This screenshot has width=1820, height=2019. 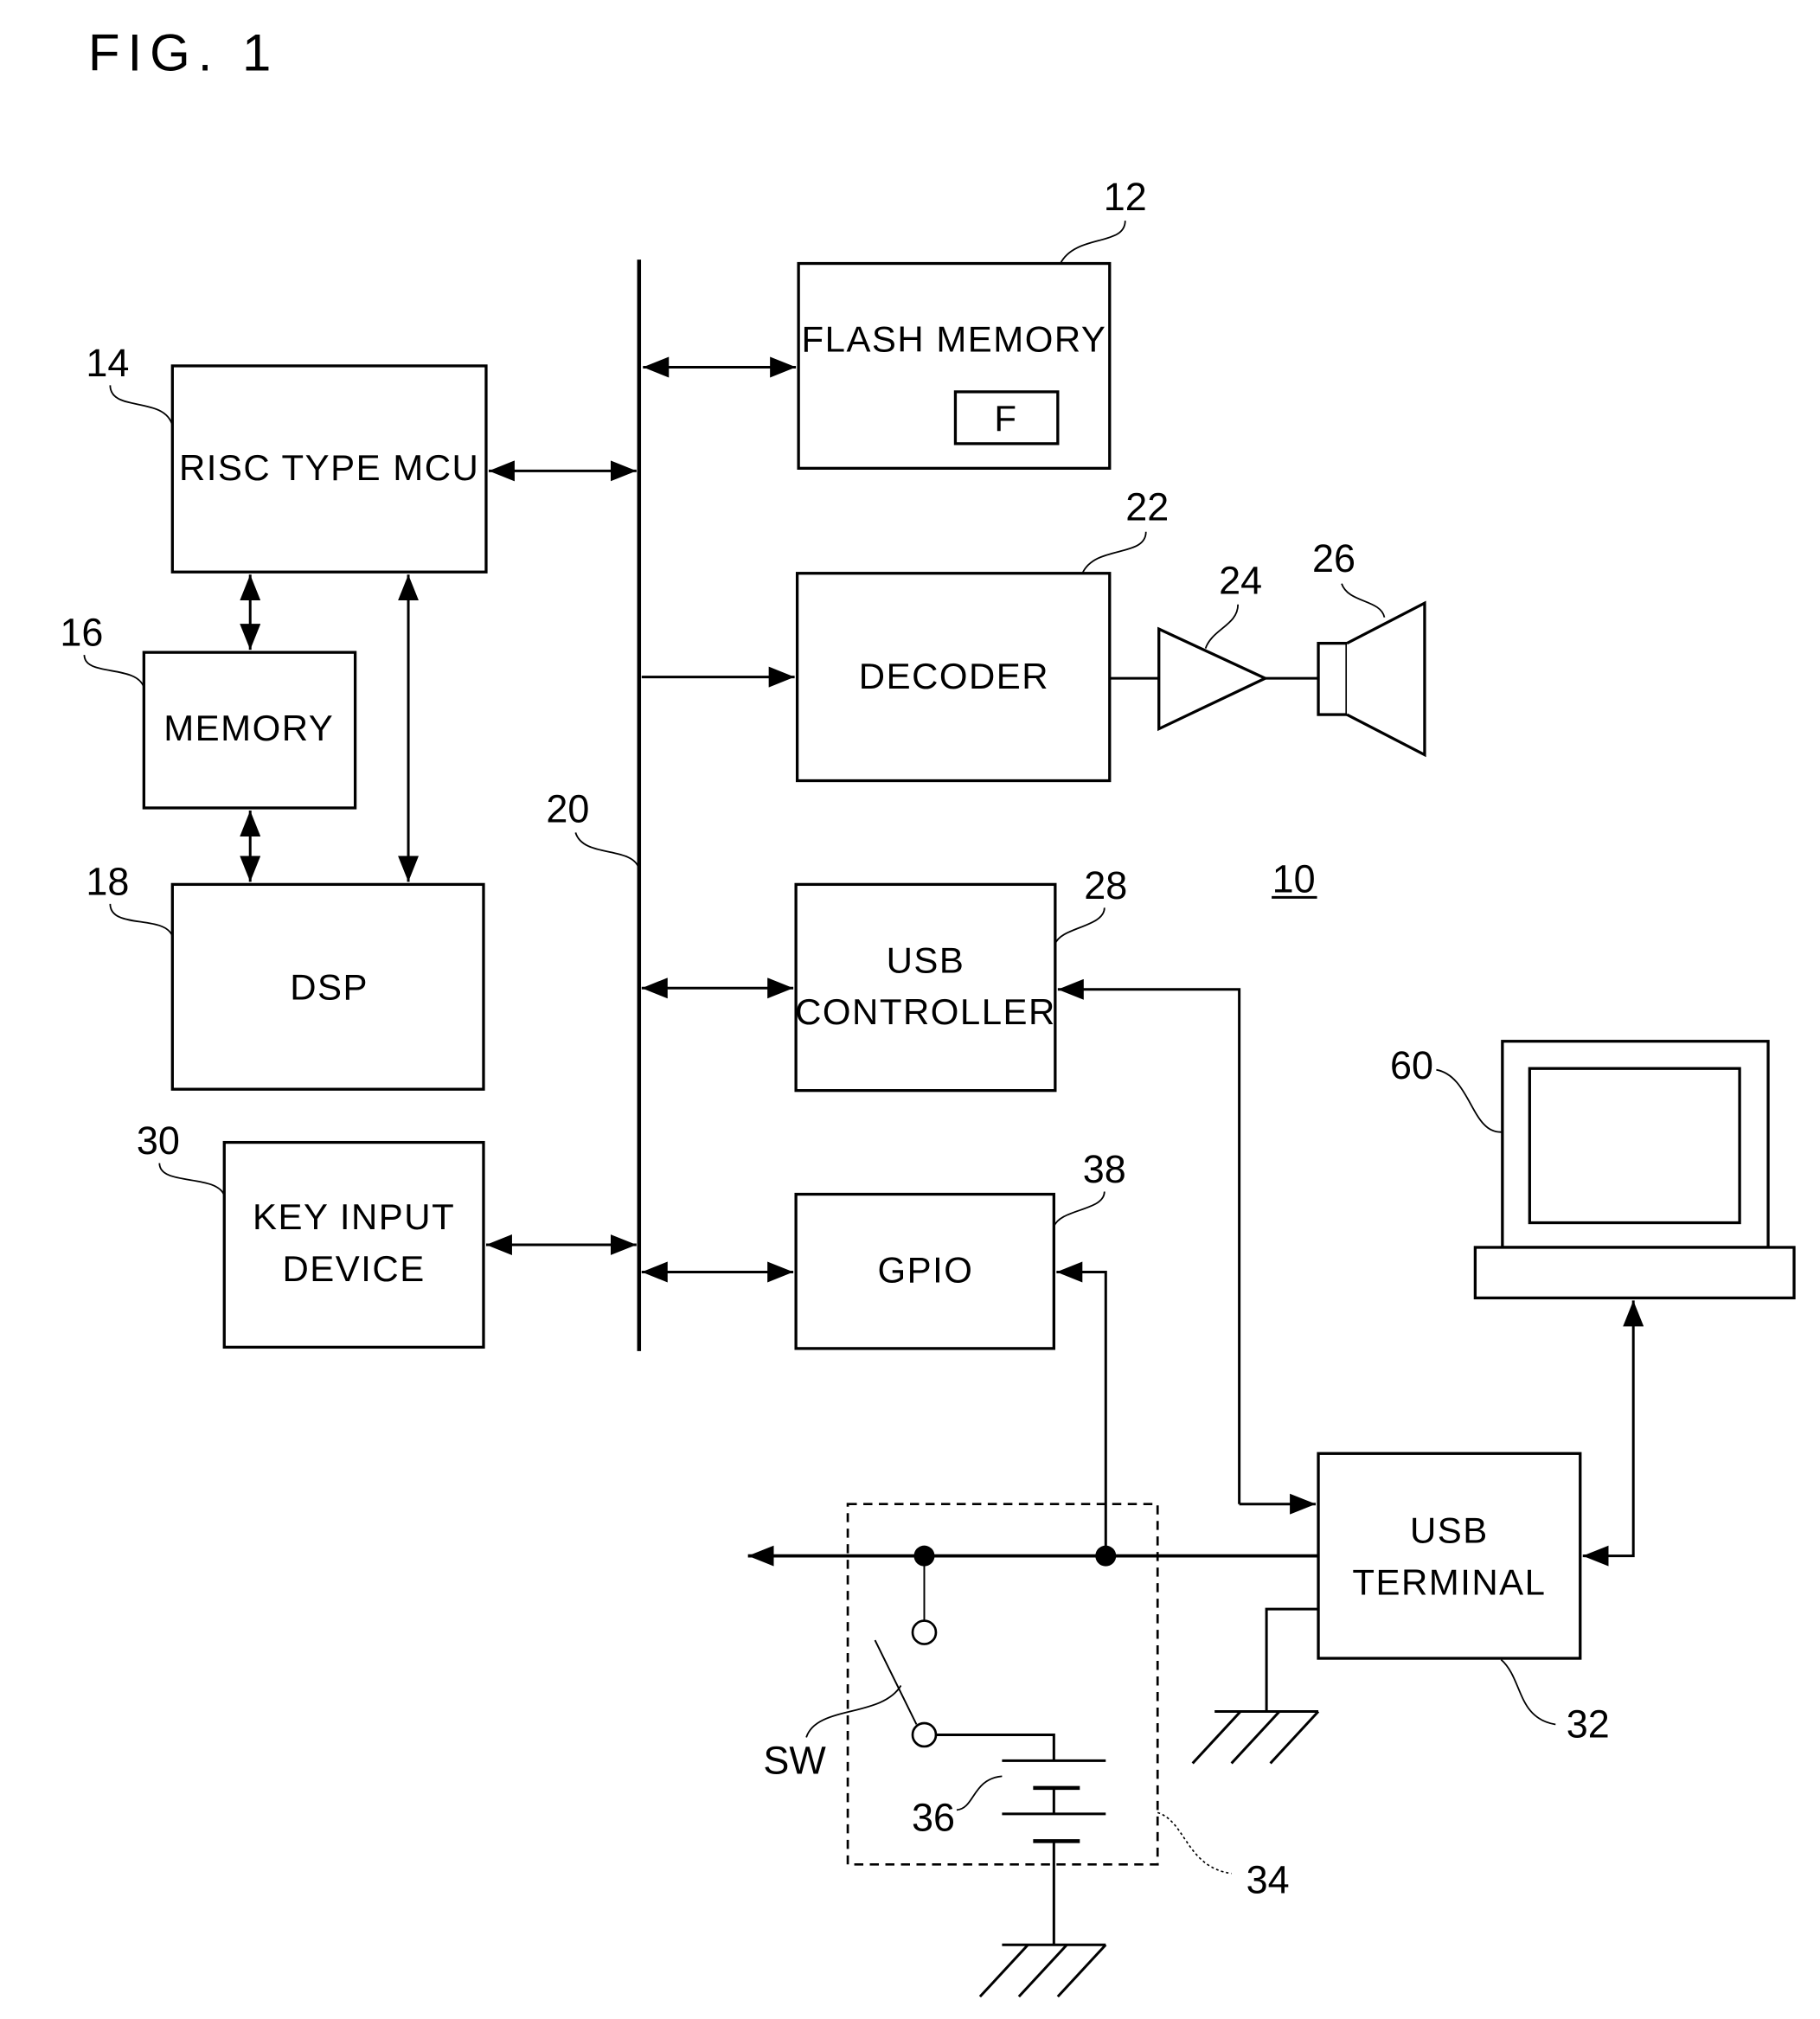 I want to click on usb-controller-label-2: CONTROLLER, so click(x=925, y=1011).